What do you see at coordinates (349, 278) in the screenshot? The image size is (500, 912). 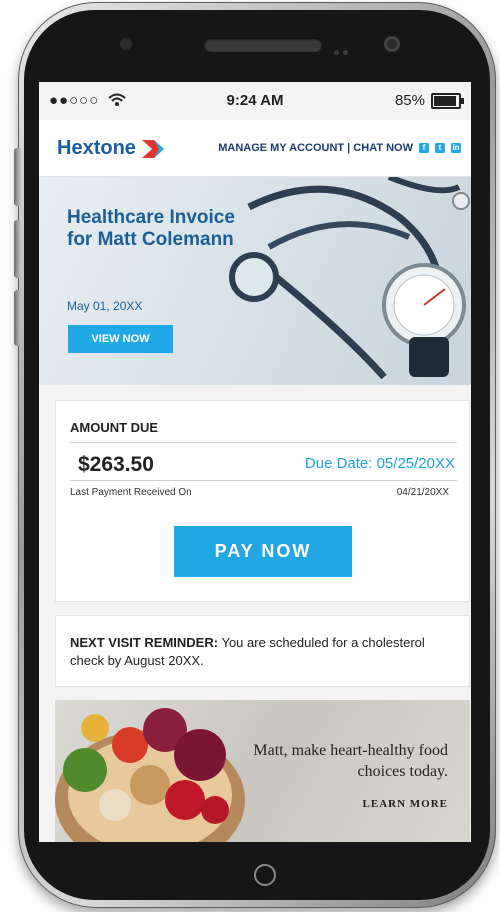 I see `stethoscope-illustration` at bounding box center [349, 278].